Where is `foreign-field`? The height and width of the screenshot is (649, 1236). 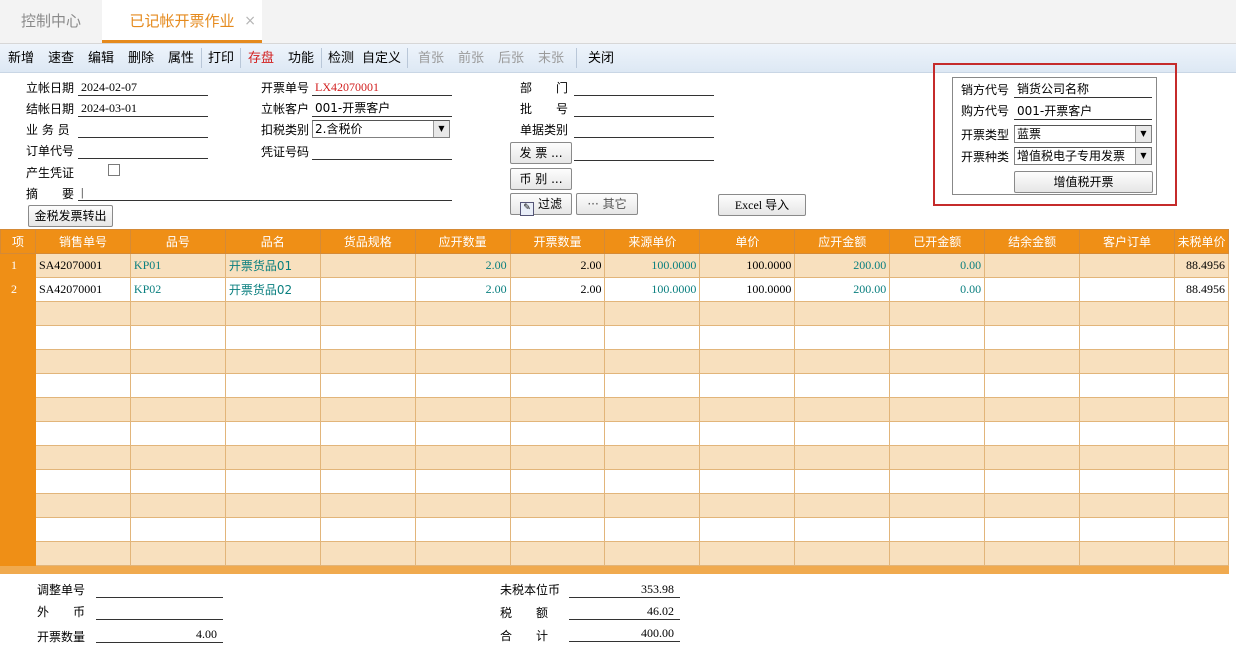 foreign-field is located at coordinates (159, 611).